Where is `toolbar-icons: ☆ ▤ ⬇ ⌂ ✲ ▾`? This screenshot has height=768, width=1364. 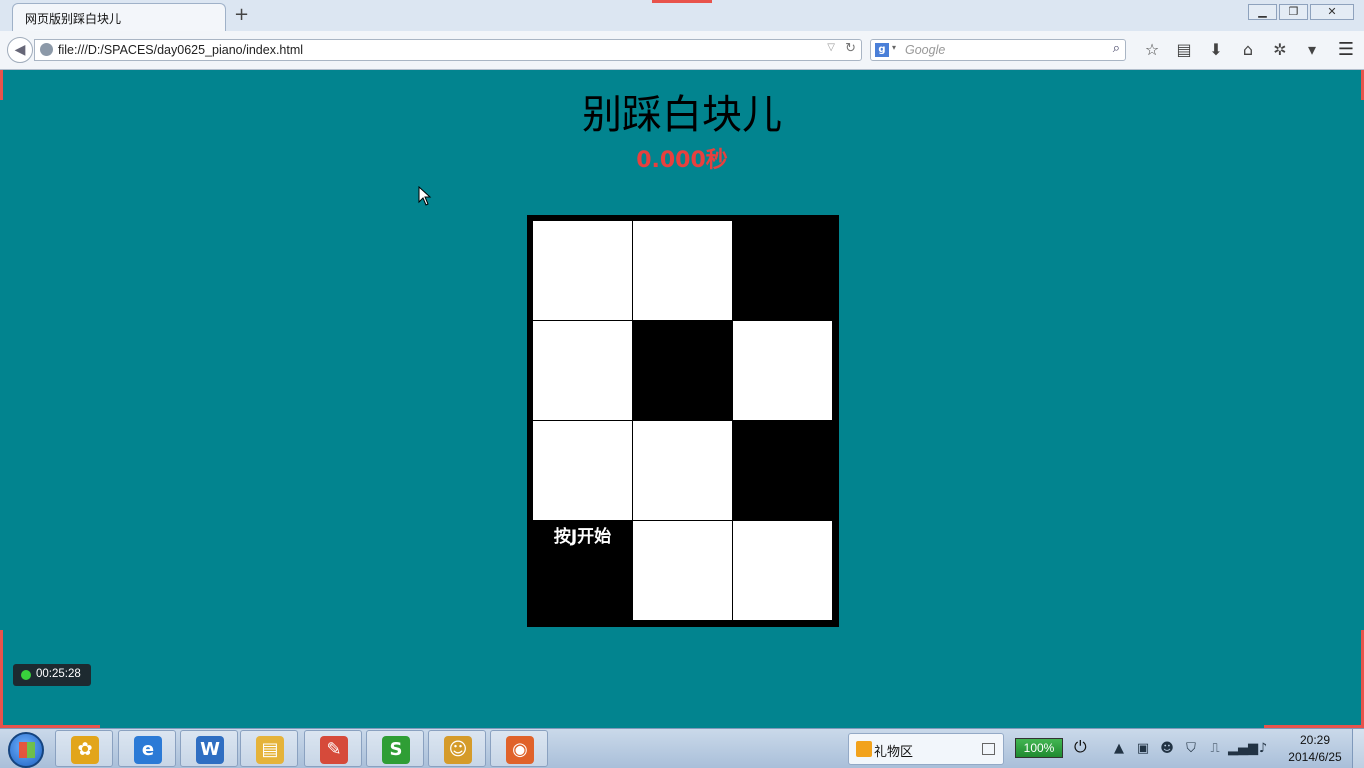 toolbar-icons: ☆ ▤ ⬇ ⌂ ✲ ▾ is located at coordinates (1232, 50).